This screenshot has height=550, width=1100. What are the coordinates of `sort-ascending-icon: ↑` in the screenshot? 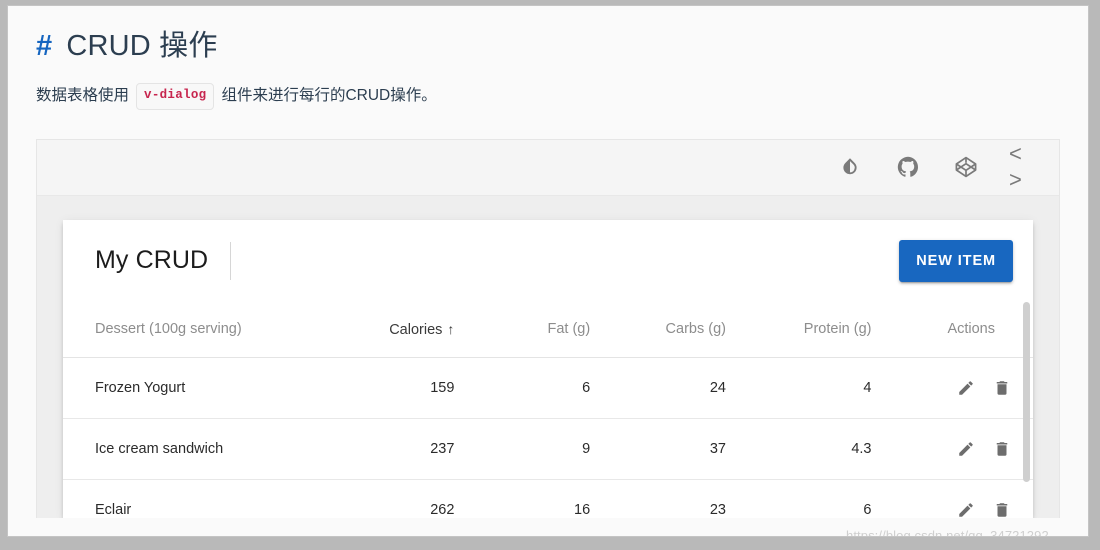 It's located at (451, 328).